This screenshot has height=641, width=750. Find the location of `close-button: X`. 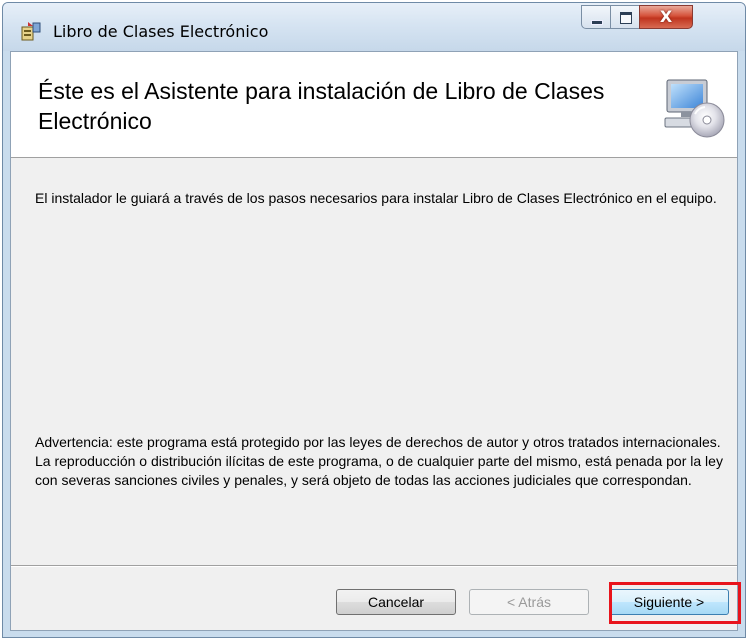

close-button: X is located at coordinates (666, 17).